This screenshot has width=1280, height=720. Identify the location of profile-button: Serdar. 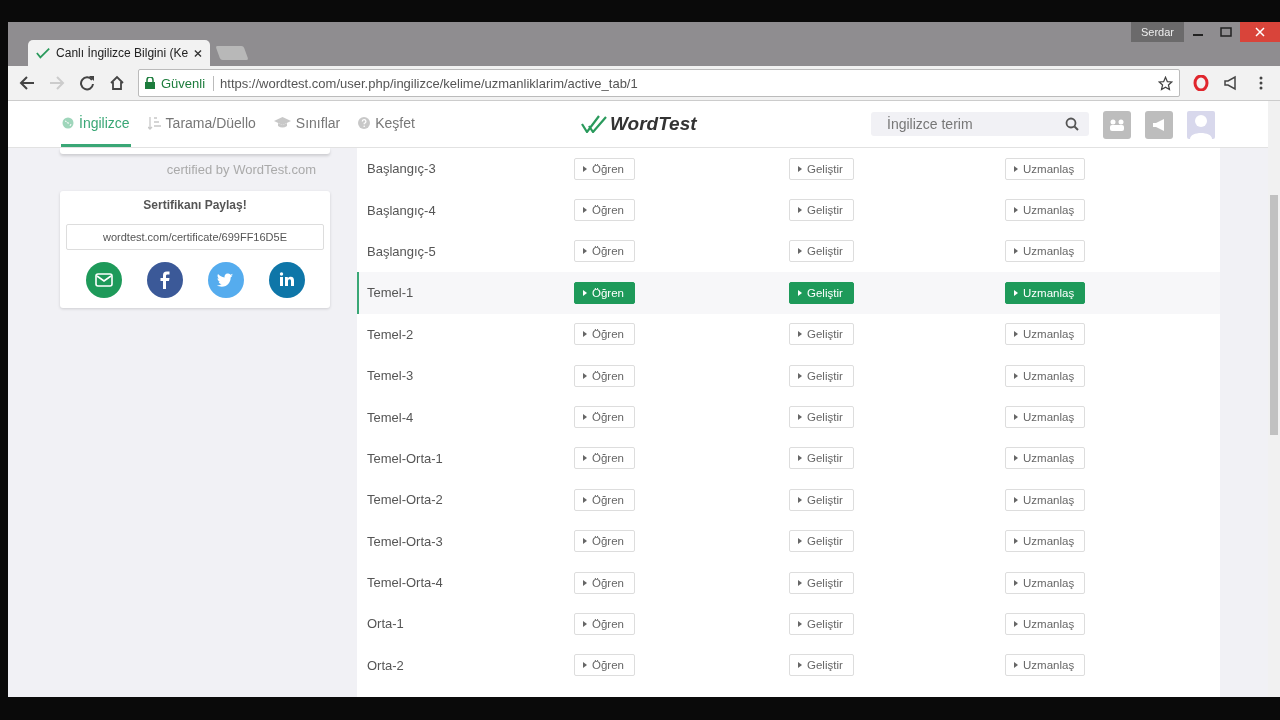
(1157, 32).